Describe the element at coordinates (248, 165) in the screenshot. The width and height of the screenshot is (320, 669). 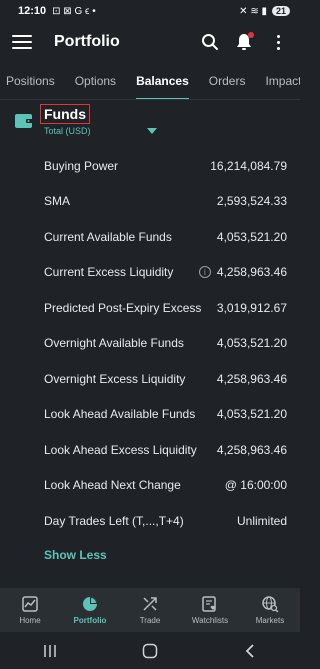
I see `row-value: 16,214,084.79` at that location.